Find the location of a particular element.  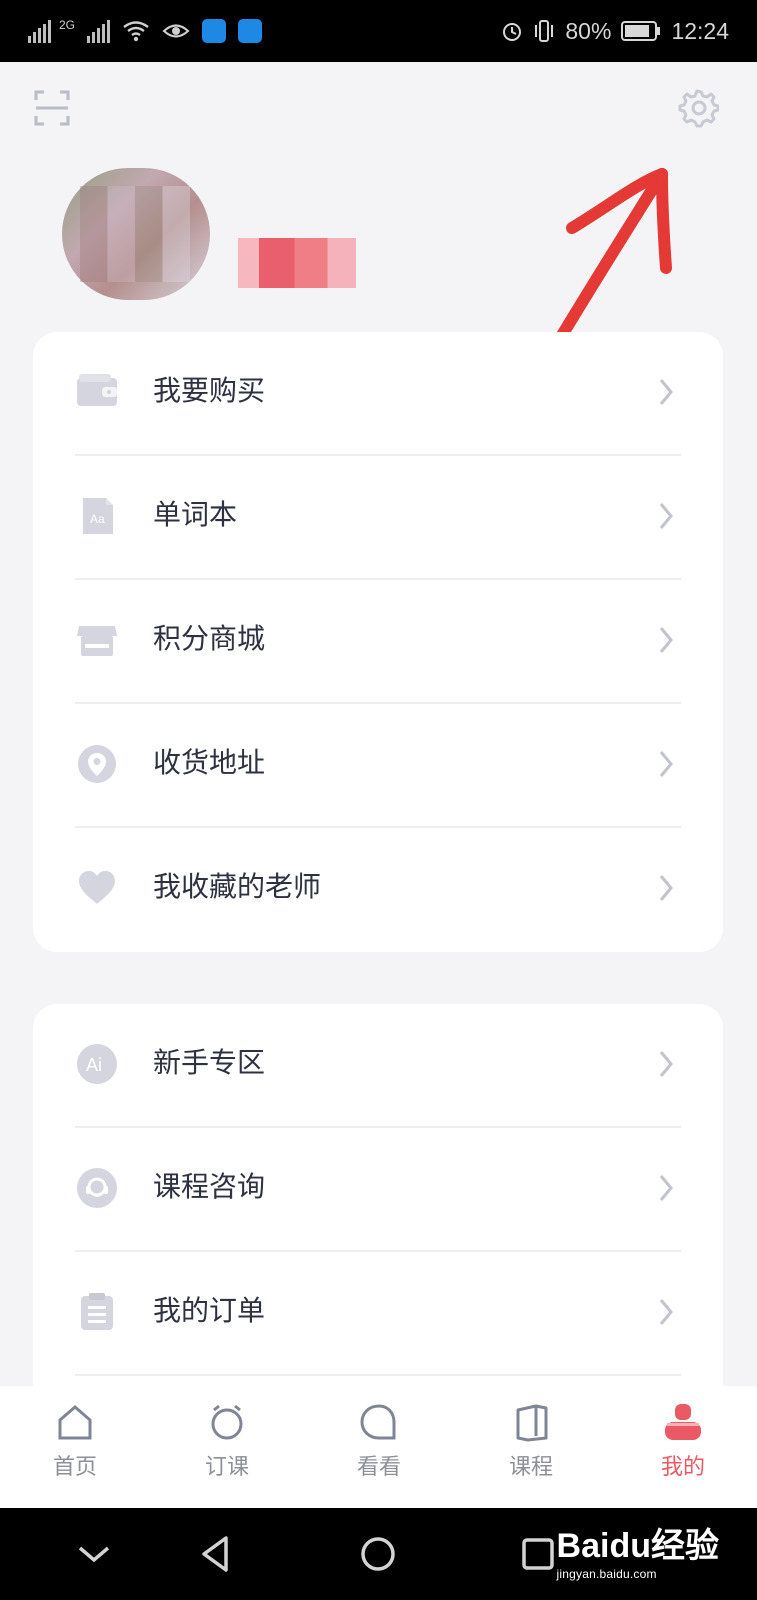

menu-label: 我的订单 is located at coordinates (209, 1310).